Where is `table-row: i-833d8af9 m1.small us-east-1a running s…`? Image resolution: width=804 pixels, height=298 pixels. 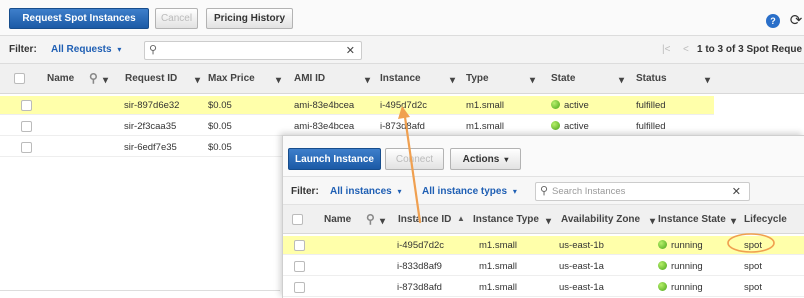
table-row: i-833d8af9 m1.small us-east-1a running s… is located at coordinates (543, 266).